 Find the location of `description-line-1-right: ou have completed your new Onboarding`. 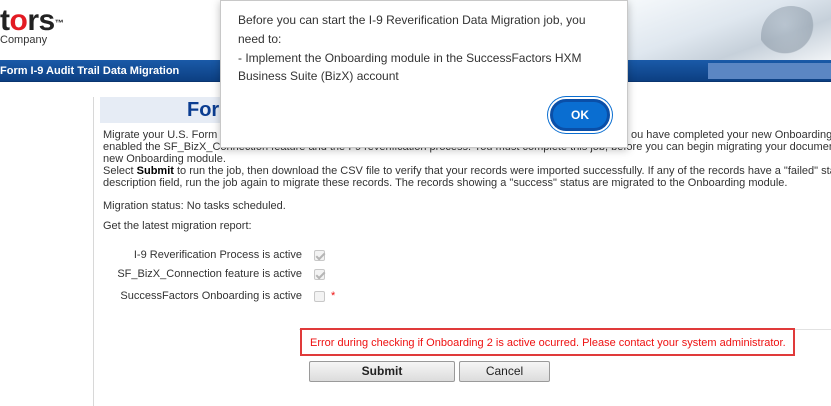

description-line-1-right: ou have completed your new Onboarding is located at coordinates (731, 135).